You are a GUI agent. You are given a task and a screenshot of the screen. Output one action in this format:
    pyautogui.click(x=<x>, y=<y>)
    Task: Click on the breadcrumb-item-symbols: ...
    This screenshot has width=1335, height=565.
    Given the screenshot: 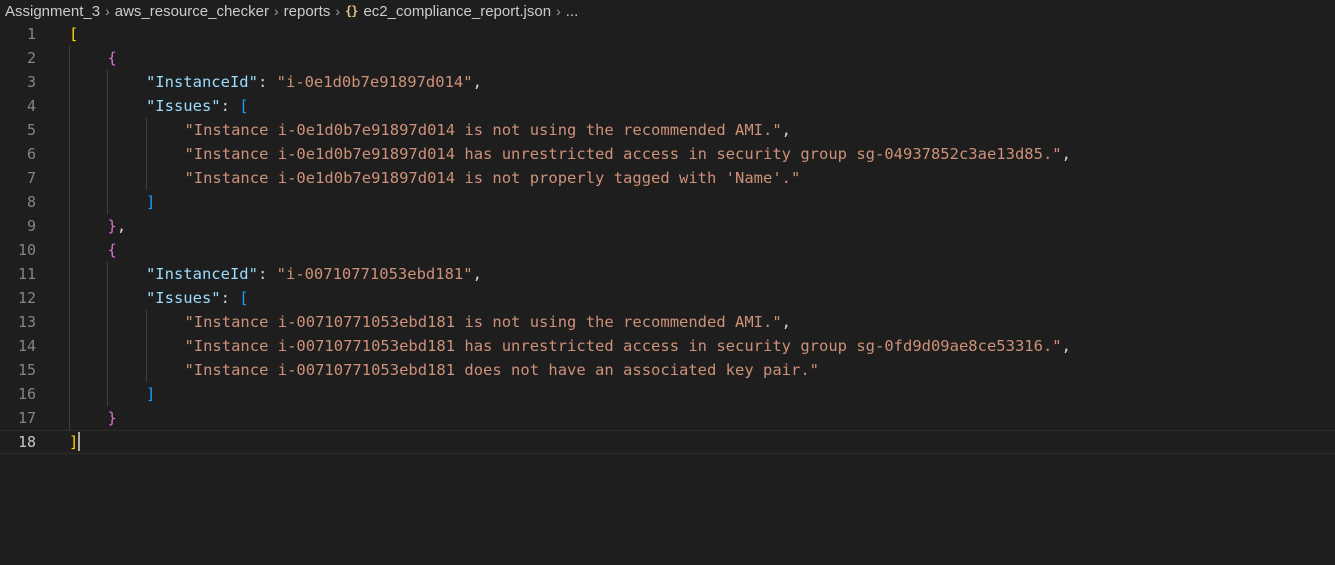 What is the action you would take?
    pyautogui.click(x=572, y=11)
    